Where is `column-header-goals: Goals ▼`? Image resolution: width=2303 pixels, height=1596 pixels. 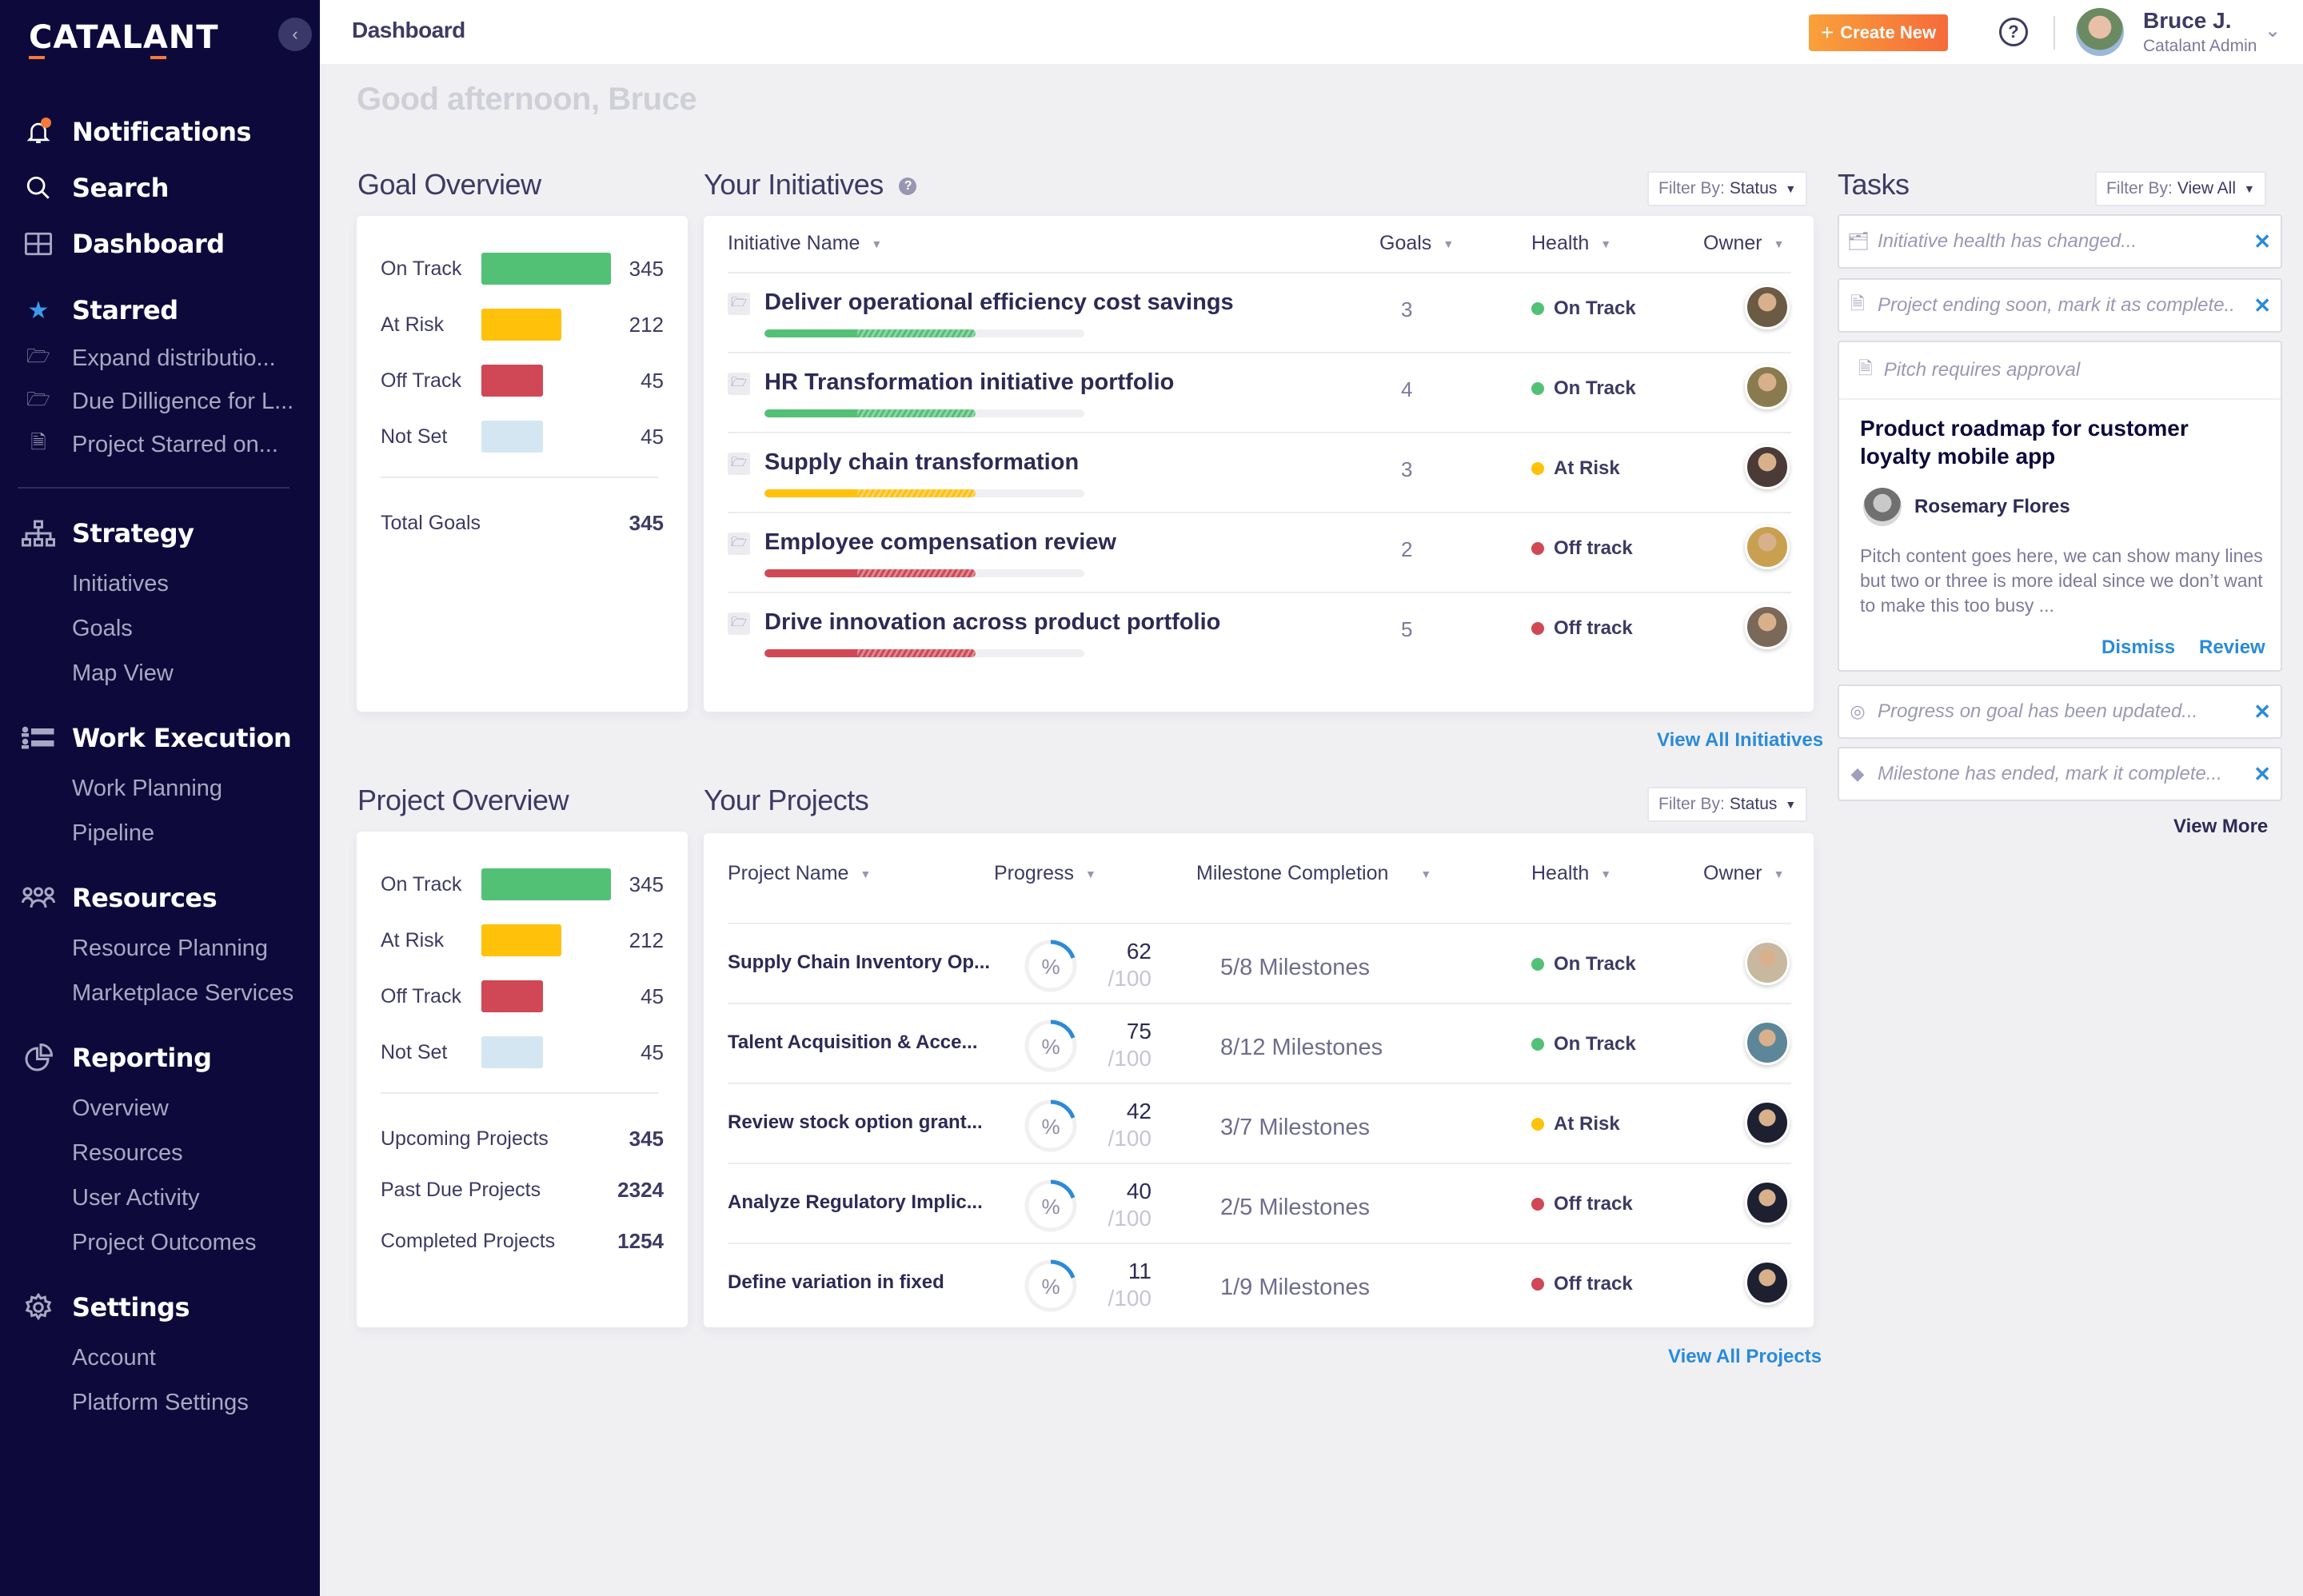
column-header-goals: Goals ▼ is located at coordinates (1416, 243).